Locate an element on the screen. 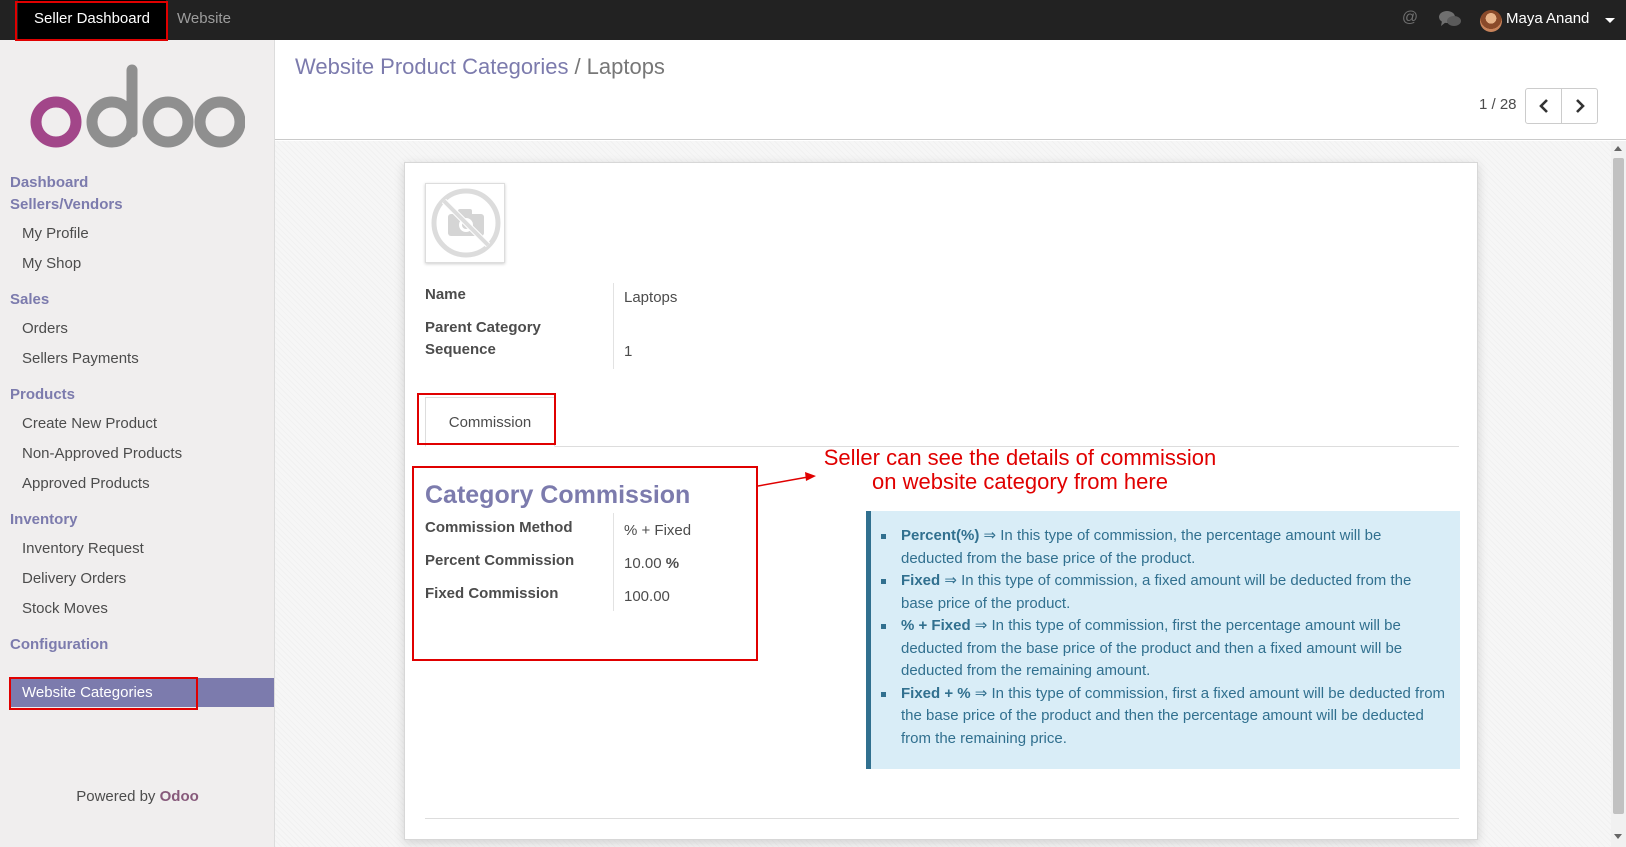  sequence-label: Sequence is located at coordinates (460, 349).